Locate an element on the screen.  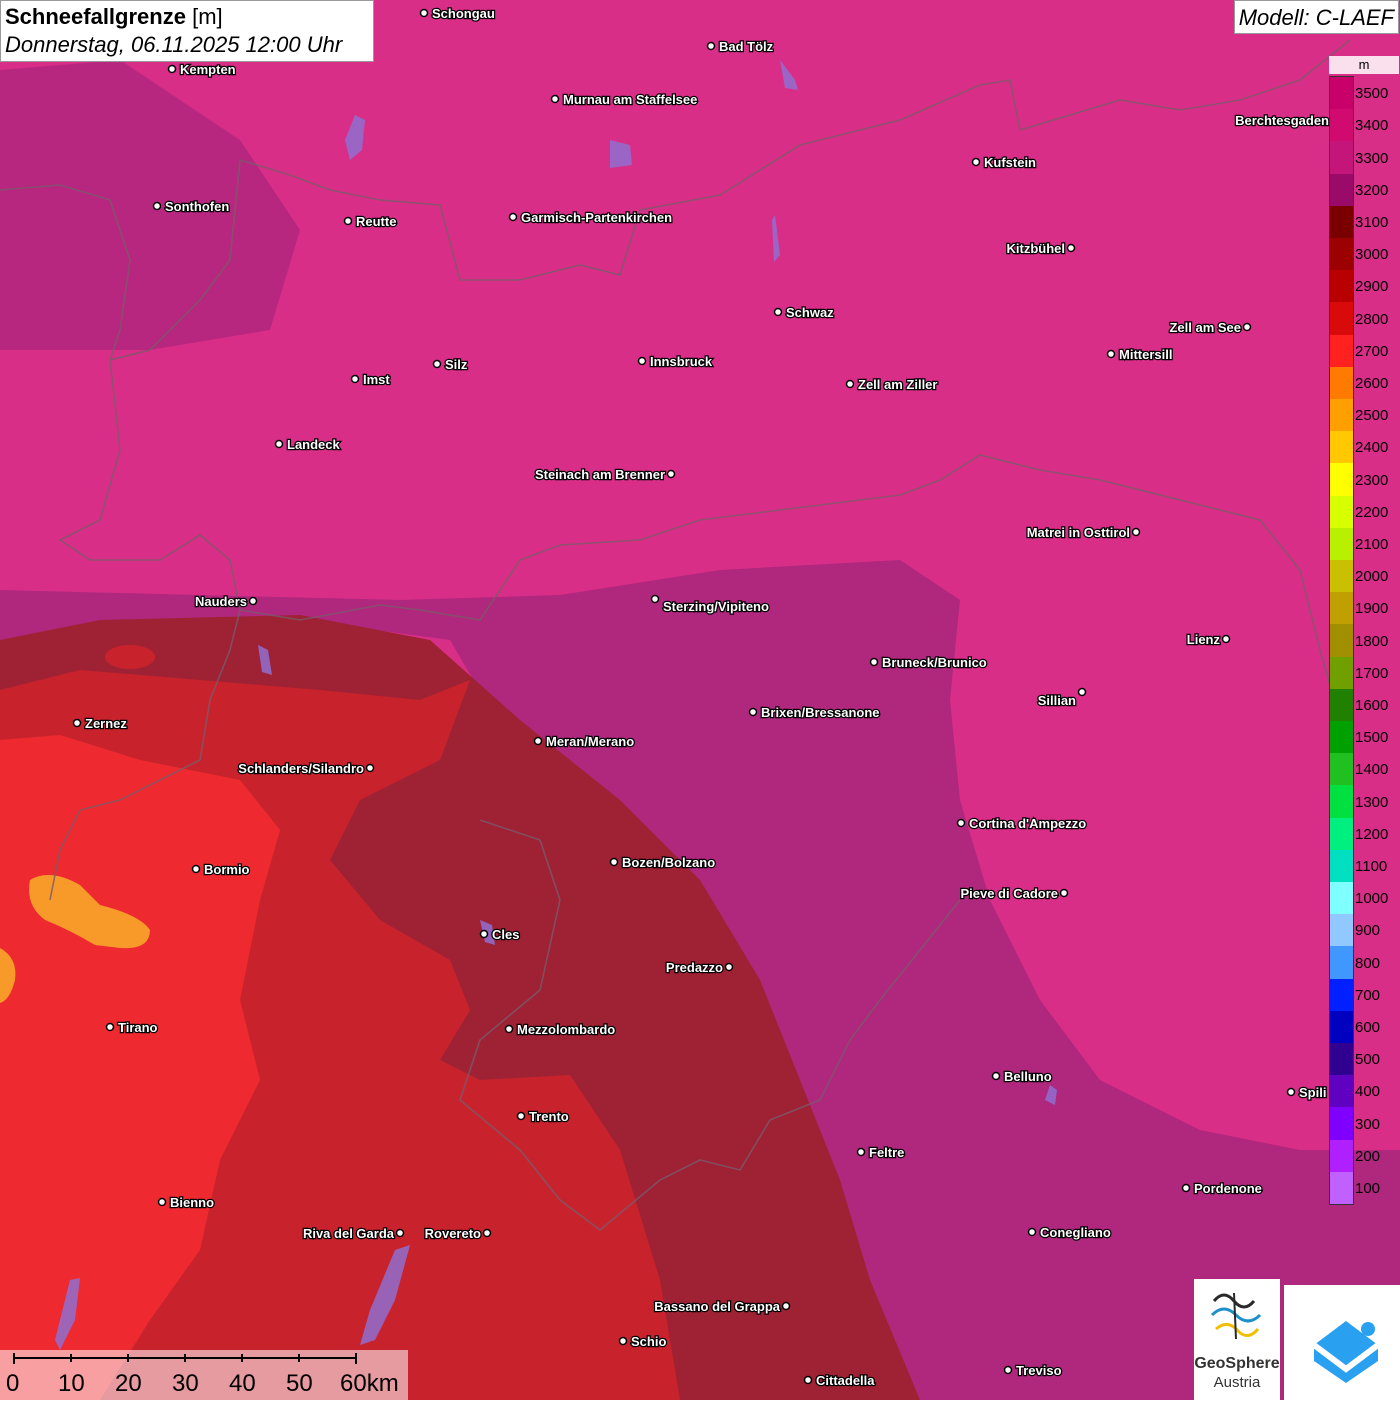
city-marker: Pieve di Cadore is located at coordinates (1014, 893).